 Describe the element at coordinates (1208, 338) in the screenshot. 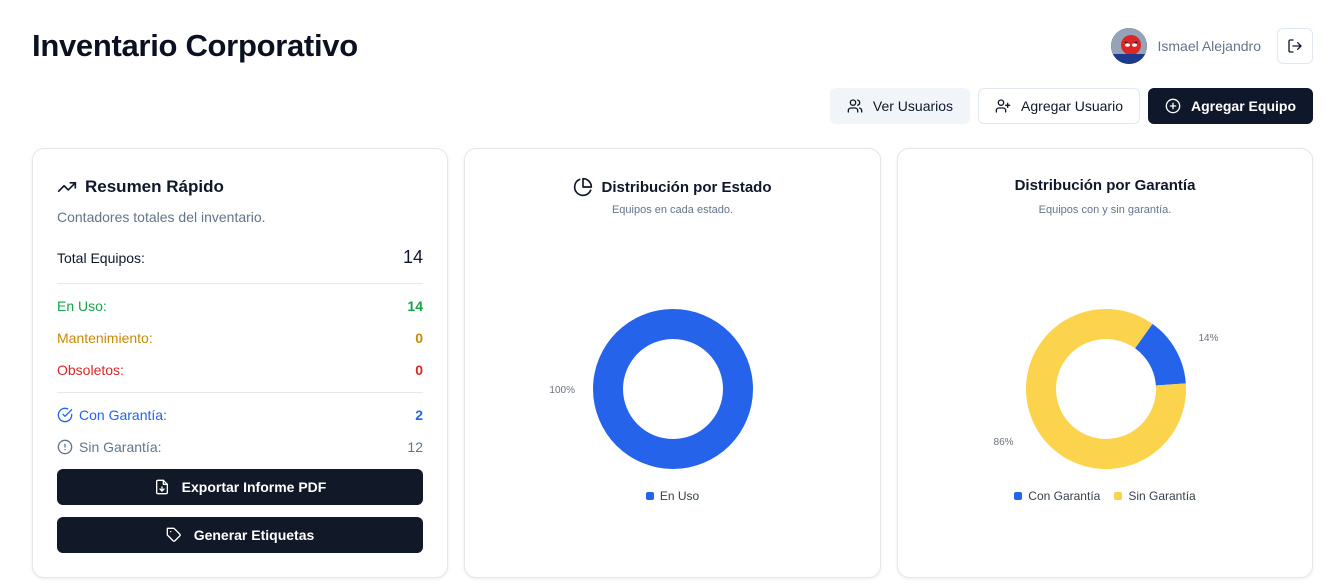

I see `slice-percent-label: 14%` at that location.